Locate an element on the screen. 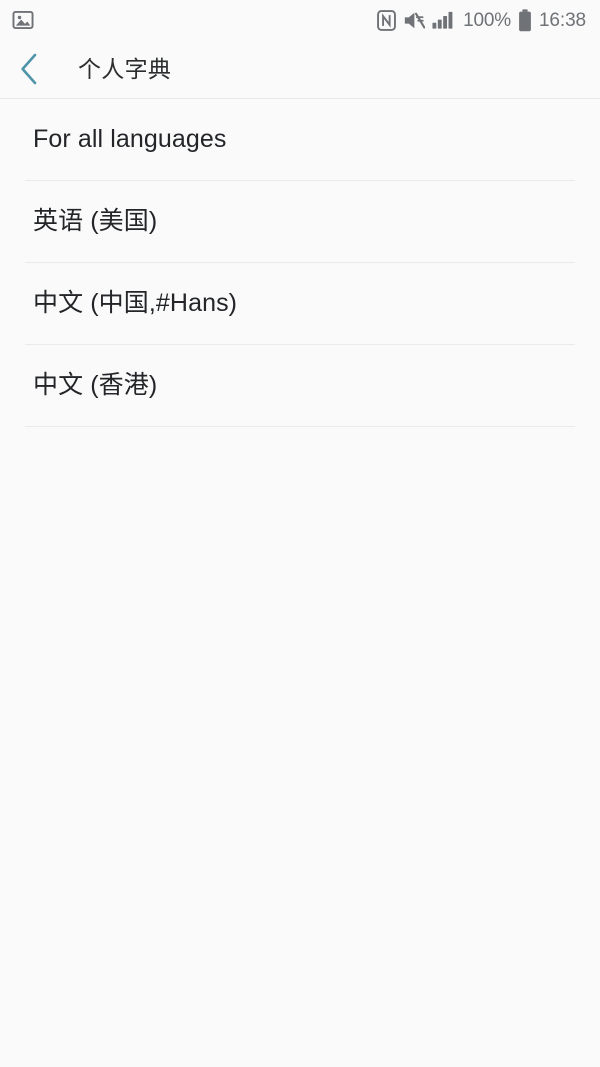 This screenshot has height=1067, width=600. status-bar-right-icons: 100% 16:38 is located at coordinates (481, 20).